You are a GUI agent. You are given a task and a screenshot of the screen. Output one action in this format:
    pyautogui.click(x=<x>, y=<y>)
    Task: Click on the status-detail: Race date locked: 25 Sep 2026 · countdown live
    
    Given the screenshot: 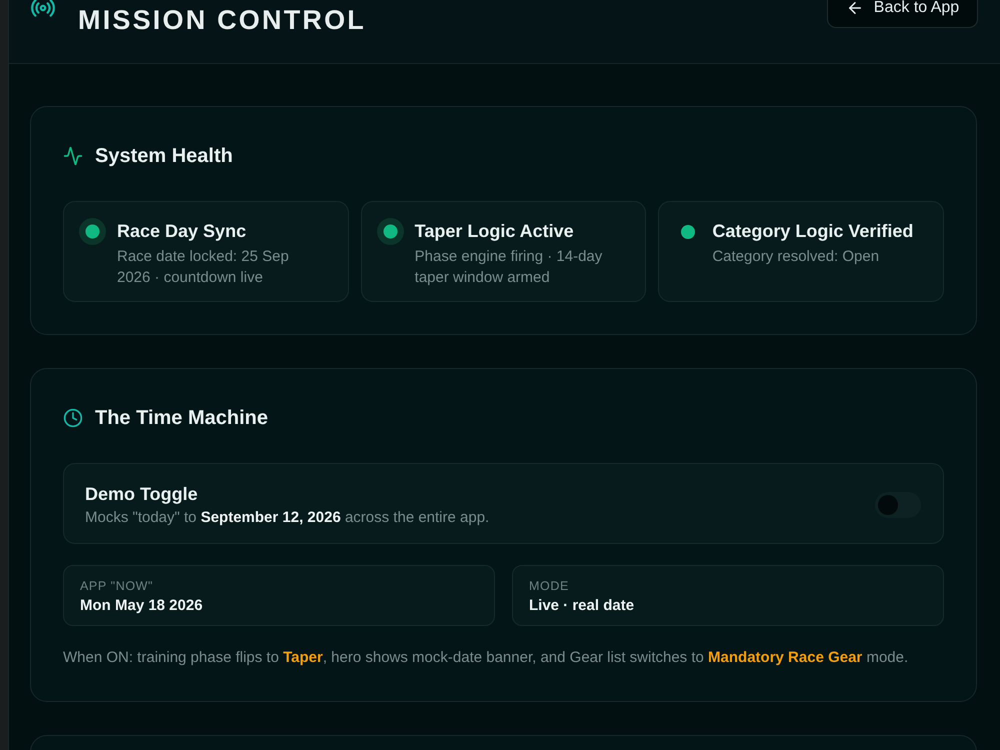 What is the action you would take?
    pyautogui.click(x=203, y=267)
    